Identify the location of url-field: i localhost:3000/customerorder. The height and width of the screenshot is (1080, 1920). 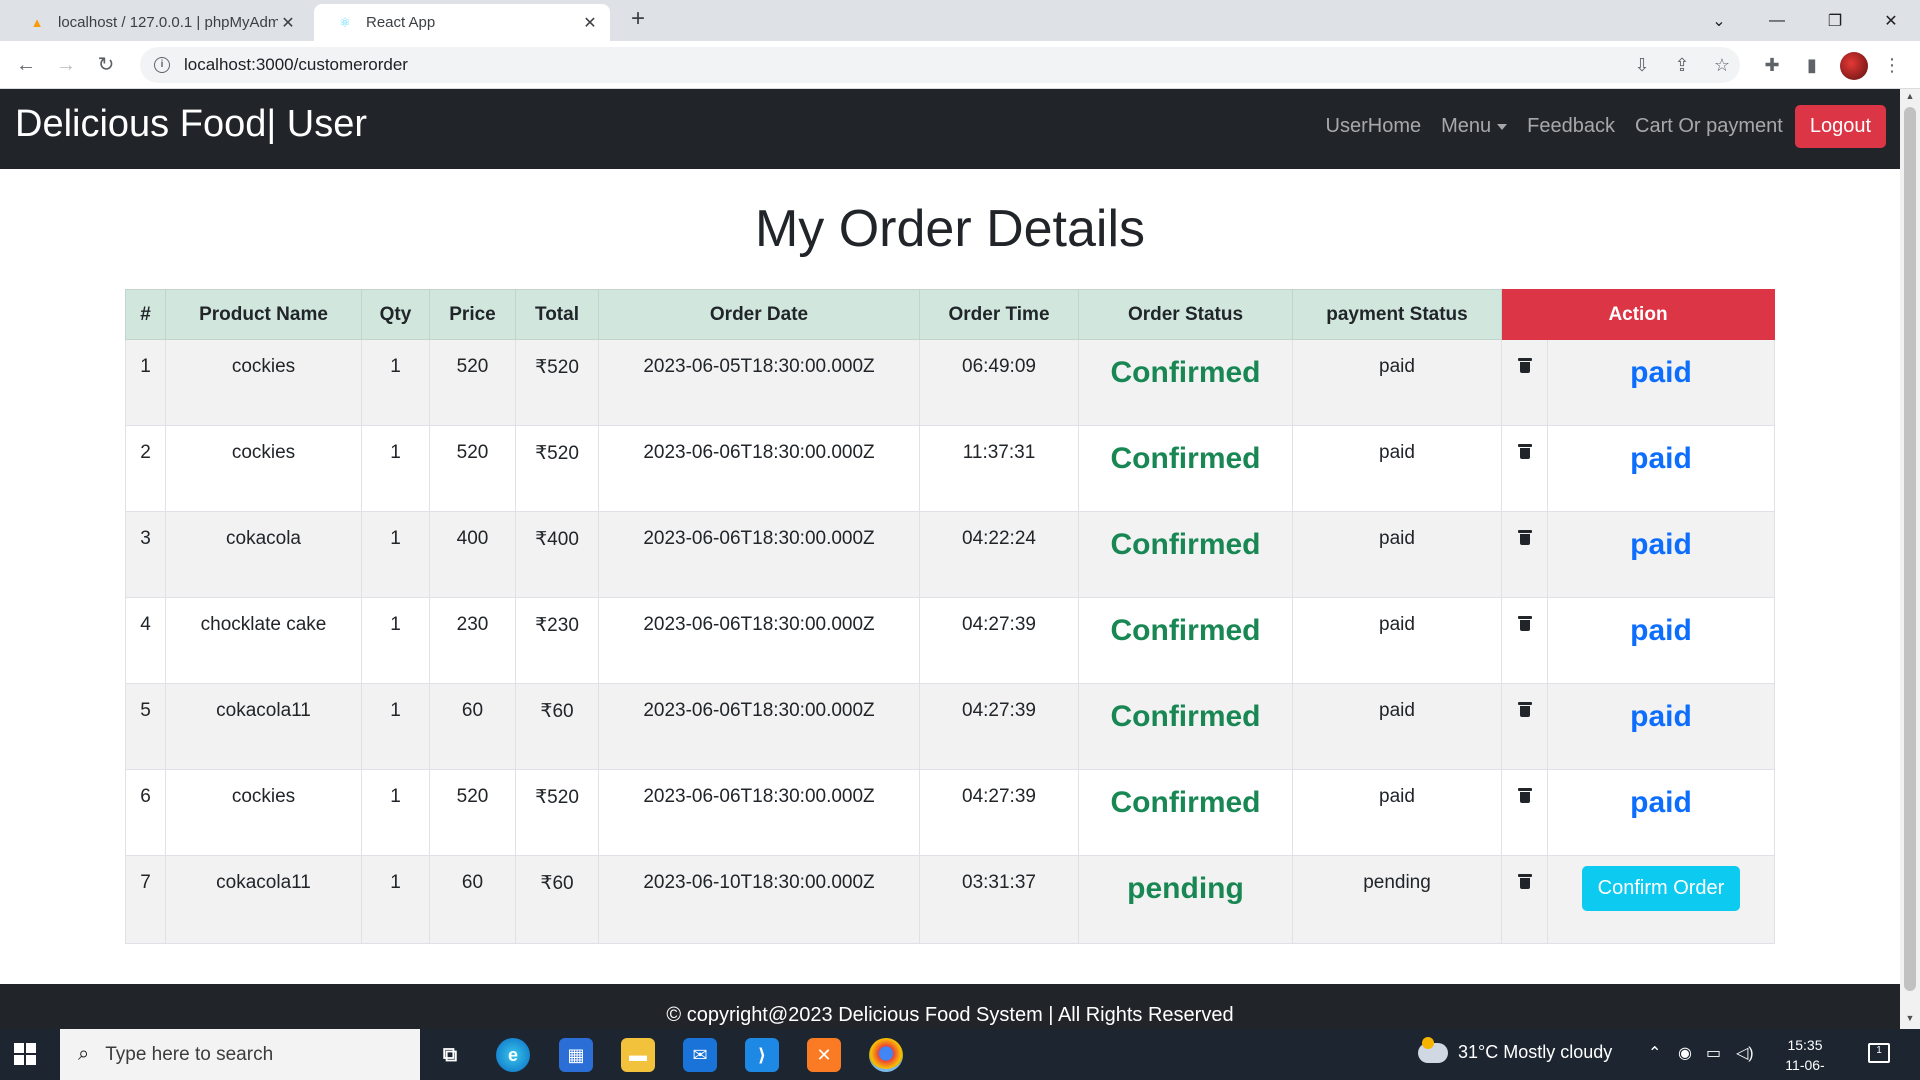
(940, 65).